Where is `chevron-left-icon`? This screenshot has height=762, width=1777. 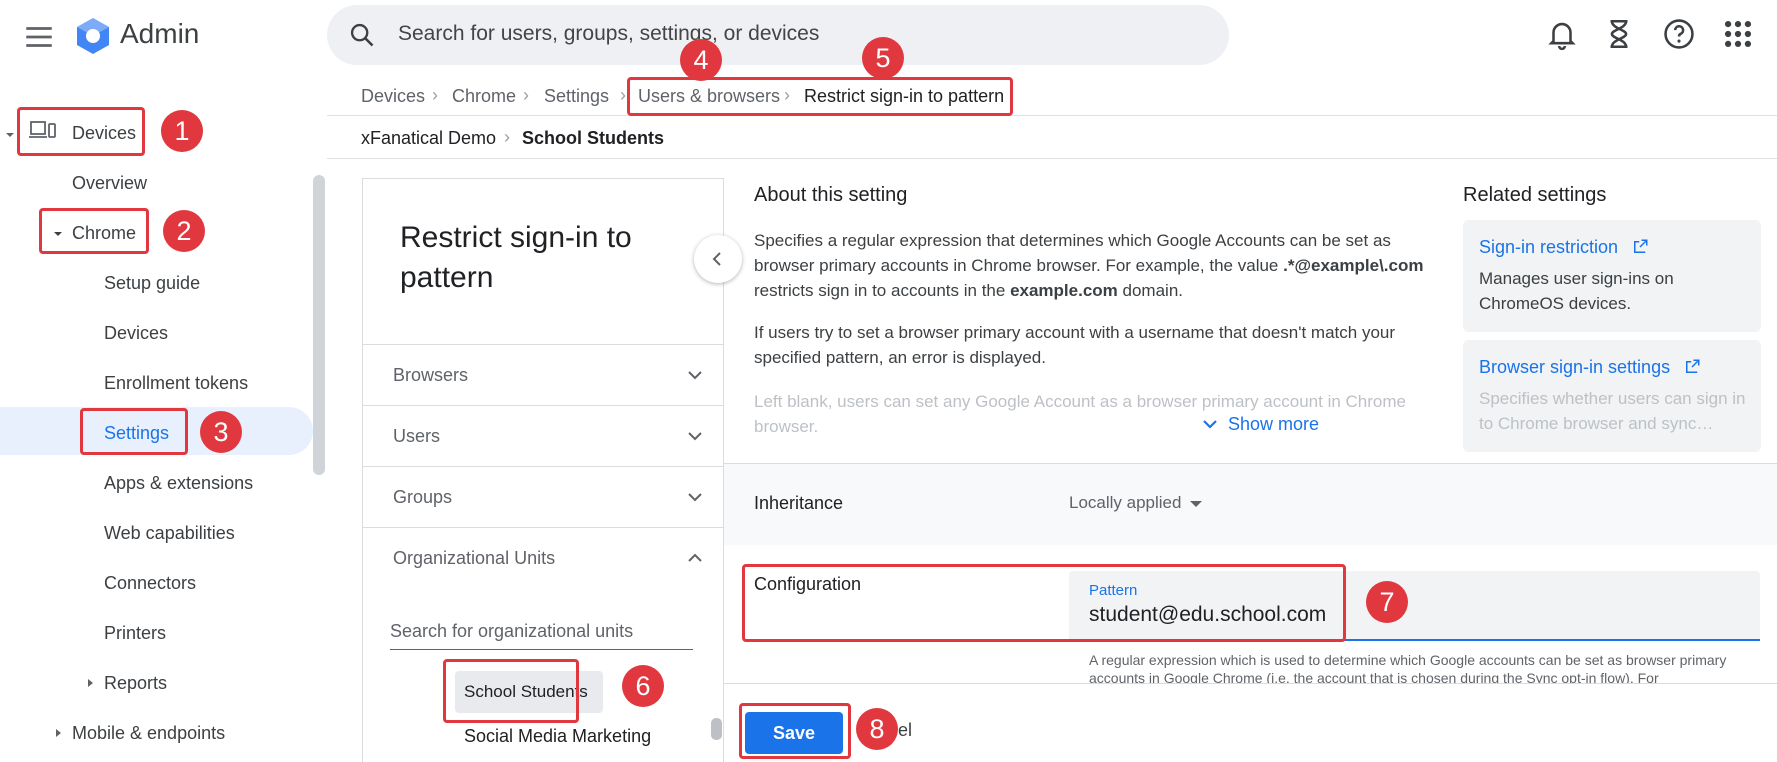
chevron-left-icon is located at coordinates (716, 259).